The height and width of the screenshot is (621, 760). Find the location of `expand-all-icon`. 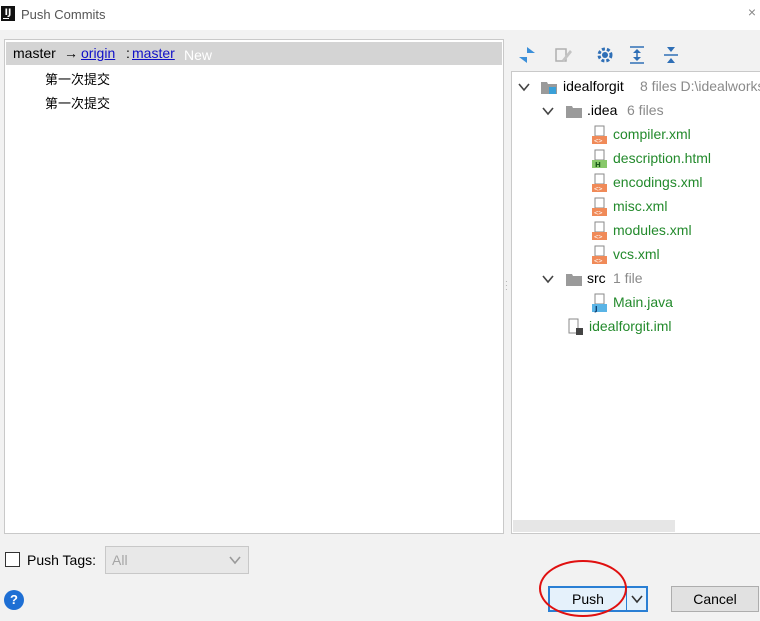

expand-all-icon is located at coordinates (637, 55).